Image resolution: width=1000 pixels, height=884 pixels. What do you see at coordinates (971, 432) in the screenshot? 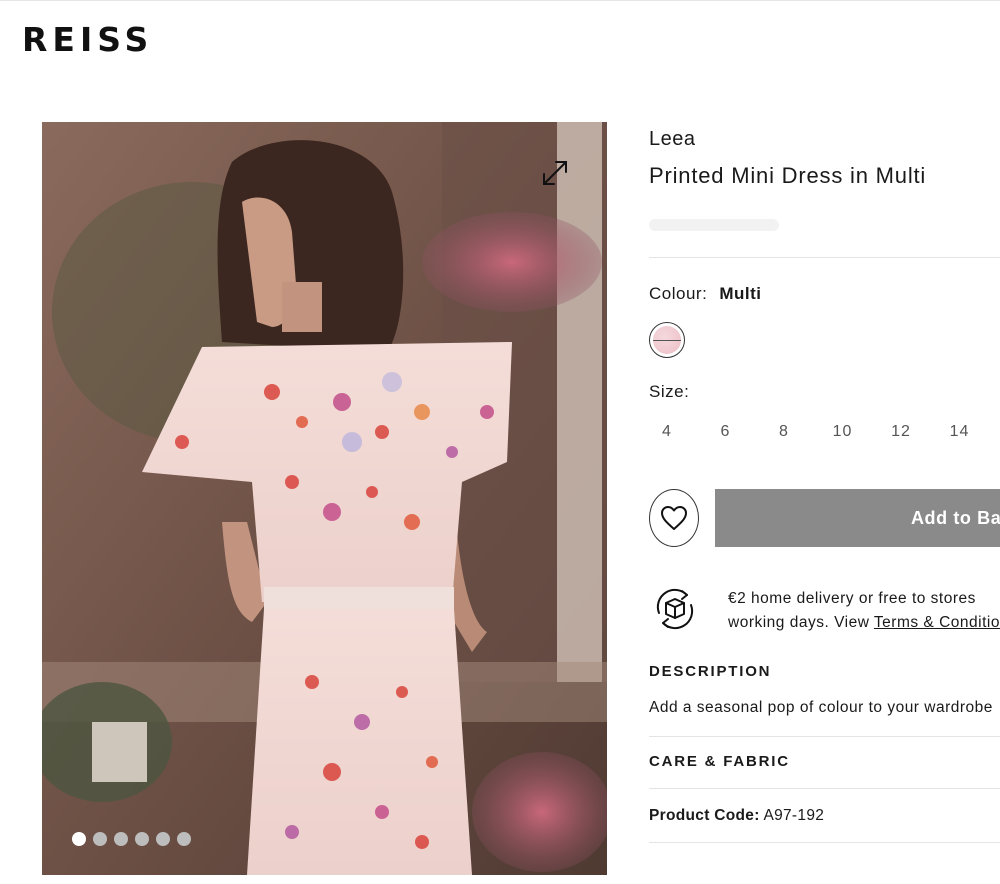
I see `size-option-14: 14` at bounding box center [971, 432].